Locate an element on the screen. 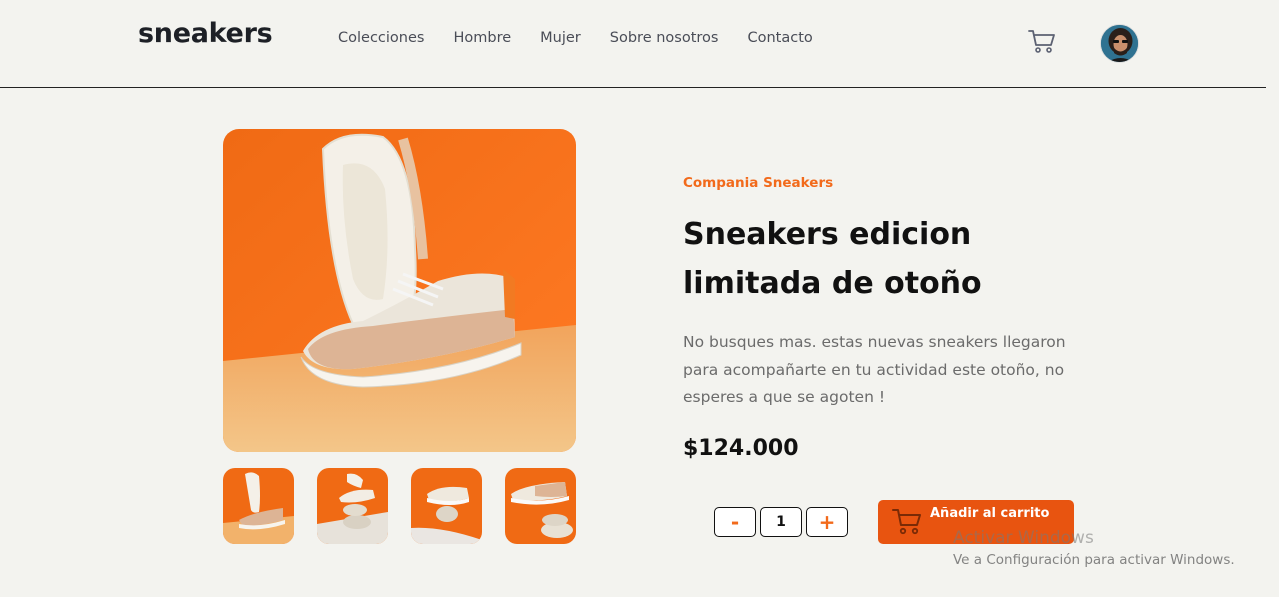 This screenshot has width=1279, height=597. nav-link-contacto: Contacto is located at coordinates (779, 38).